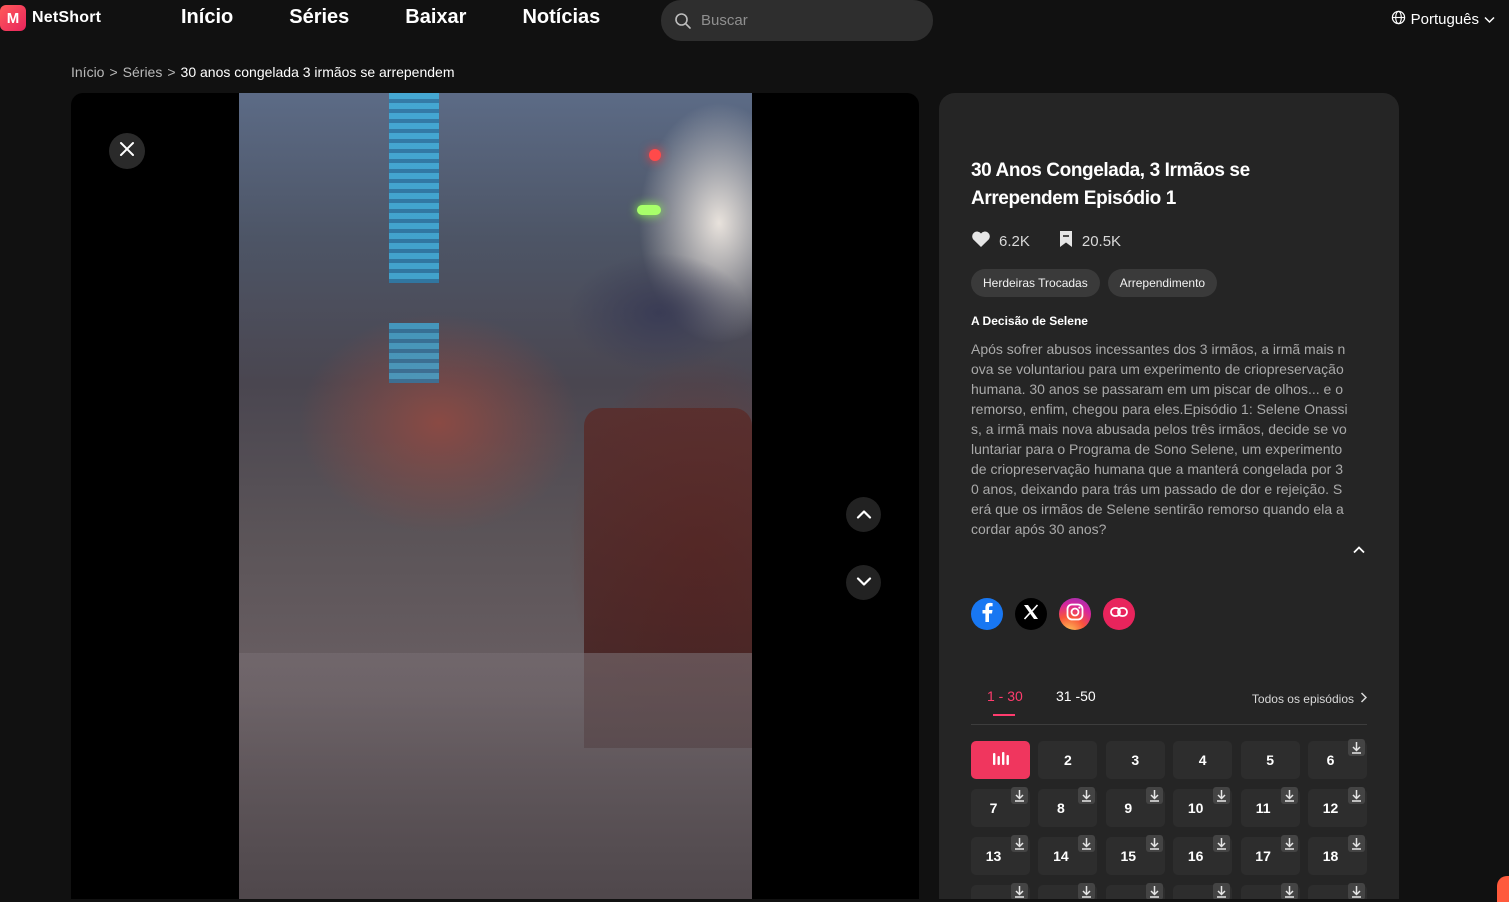  I want to click on all-episodes-link: Todos os episódios, so click(1309, 699).